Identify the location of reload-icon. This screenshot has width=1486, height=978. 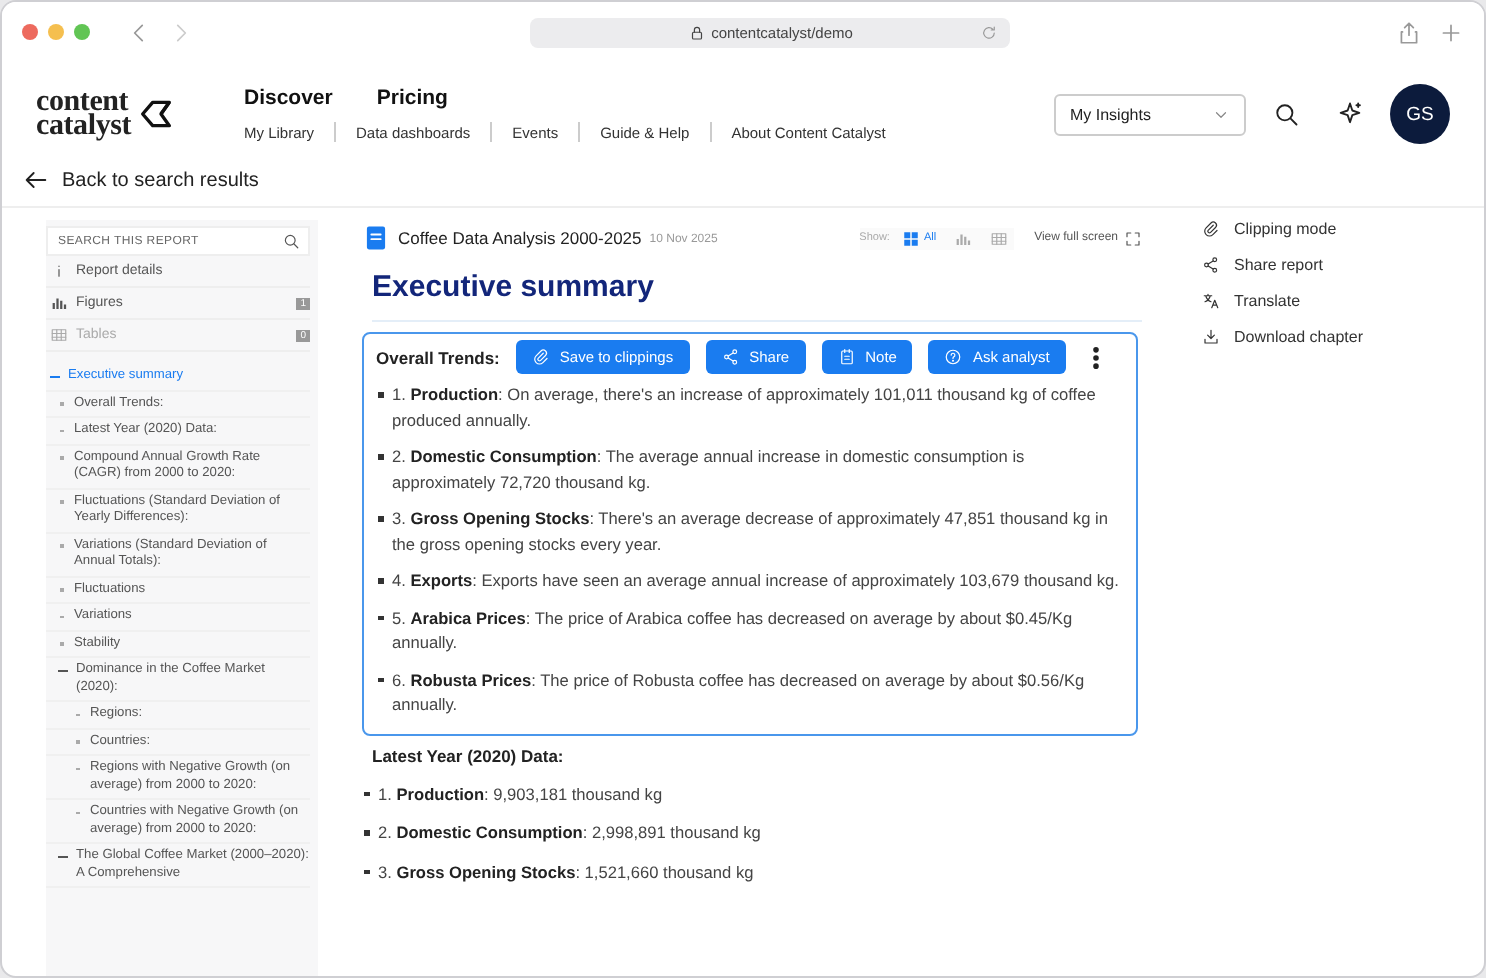
(989, 32).